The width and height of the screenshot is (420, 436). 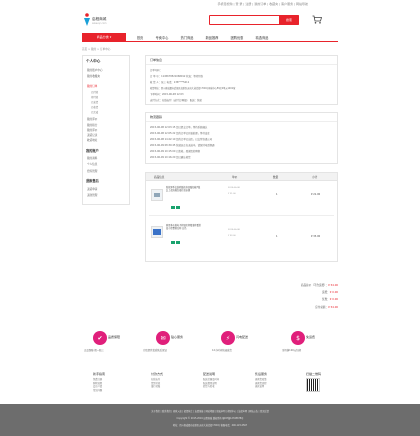 What do you see at coordinates (94, 112) in the screenshot?
I see `sidebar-sub-completed: 已完成` at bounding box center [94, 112].